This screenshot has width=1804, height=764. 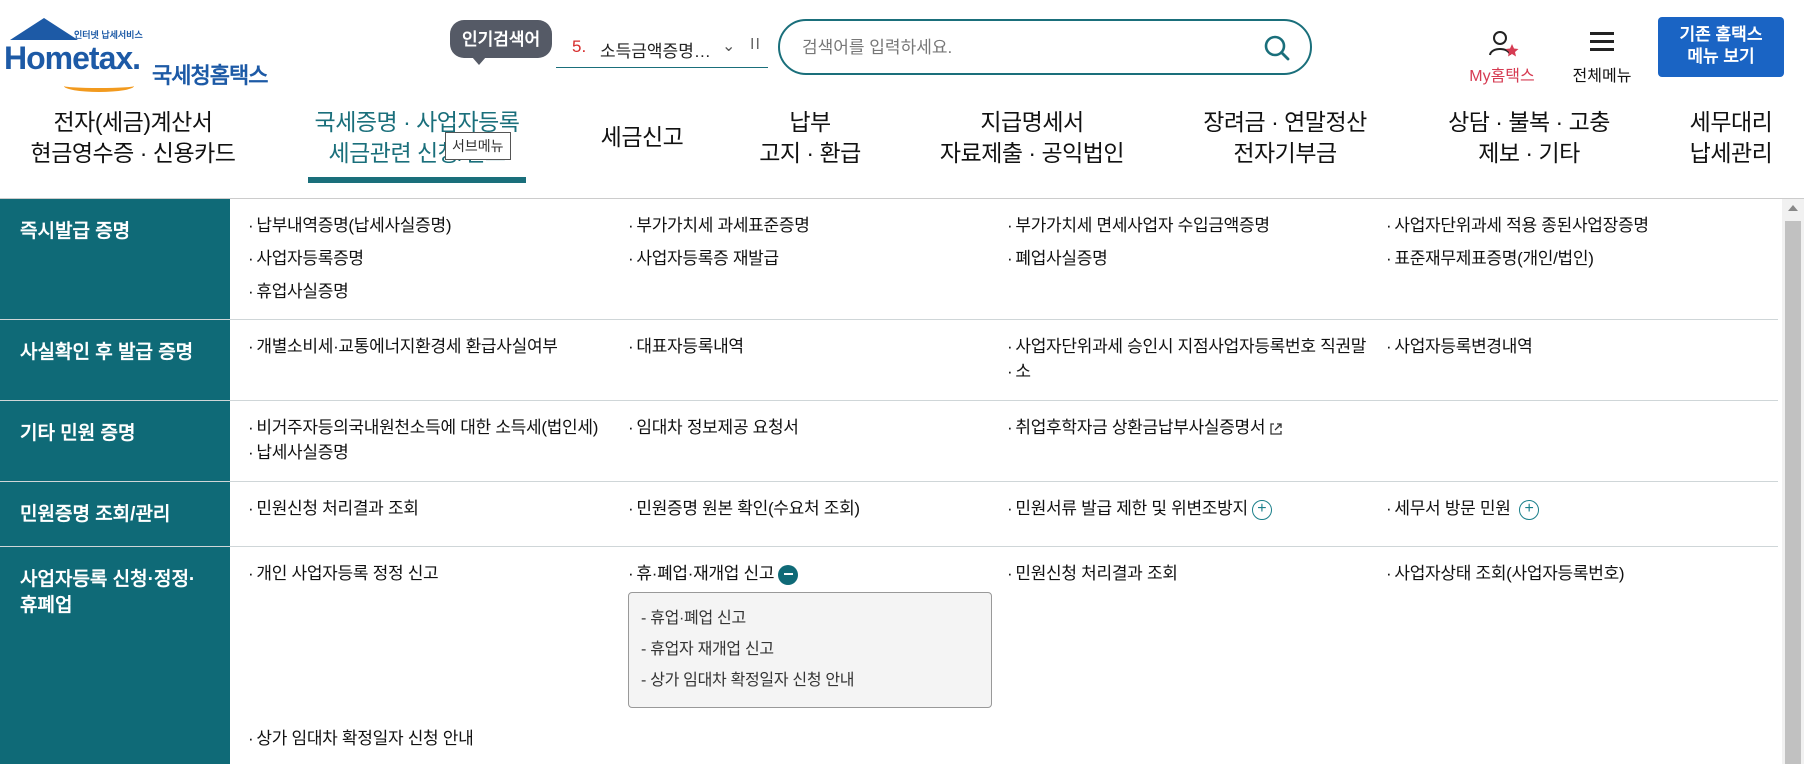 What do you see at coordinates (1529, 138) in the screenshot?
I see `nav-item-consulting: 상담 · 불복 · 고충 제보 · 기타` at bounding box center [1529, 138].